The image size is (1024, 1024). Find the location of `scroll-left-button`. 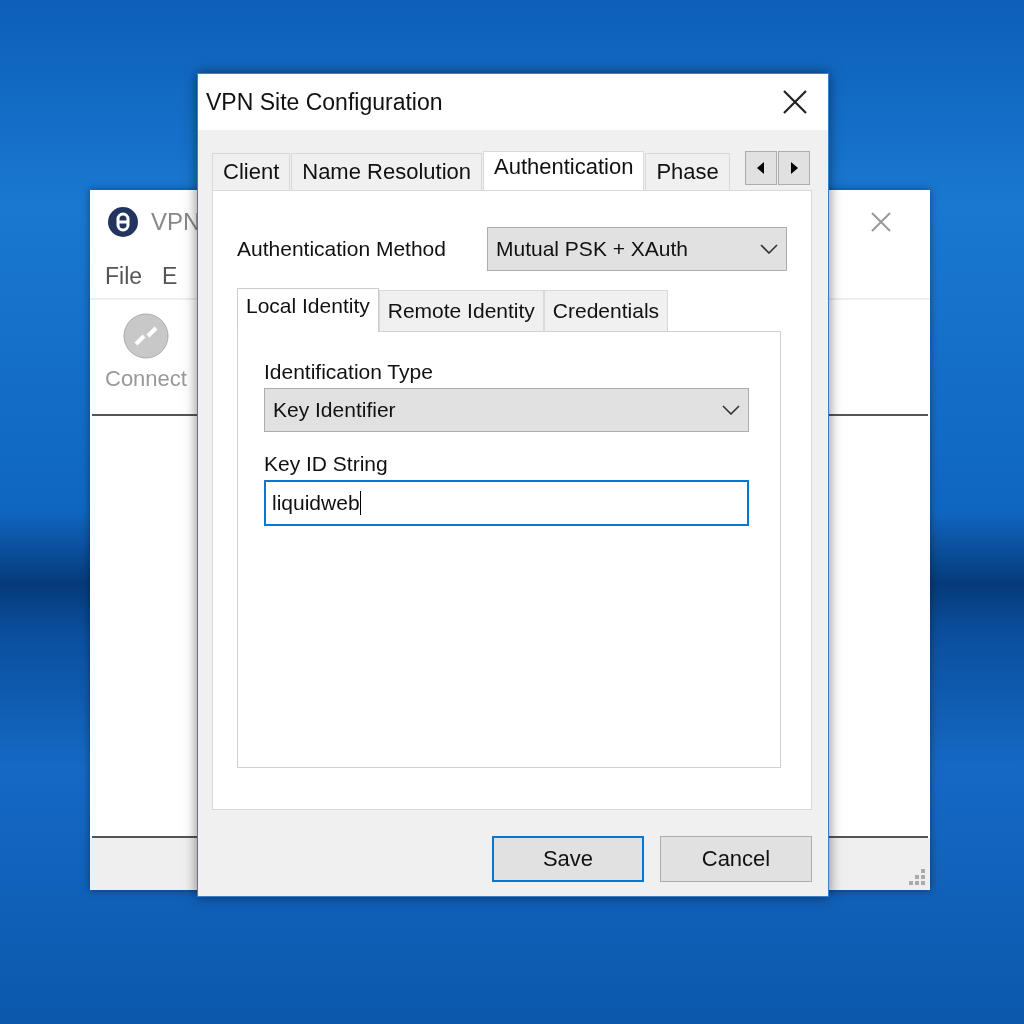

scroll-left-button is located at coordinates (761, 168).